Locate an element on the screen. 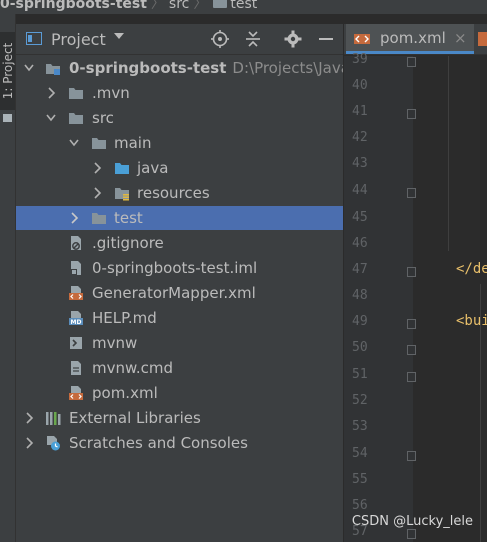 The height and width of the screenshot is (542, 487). libraries-icon is located at coordinates (53, 418).